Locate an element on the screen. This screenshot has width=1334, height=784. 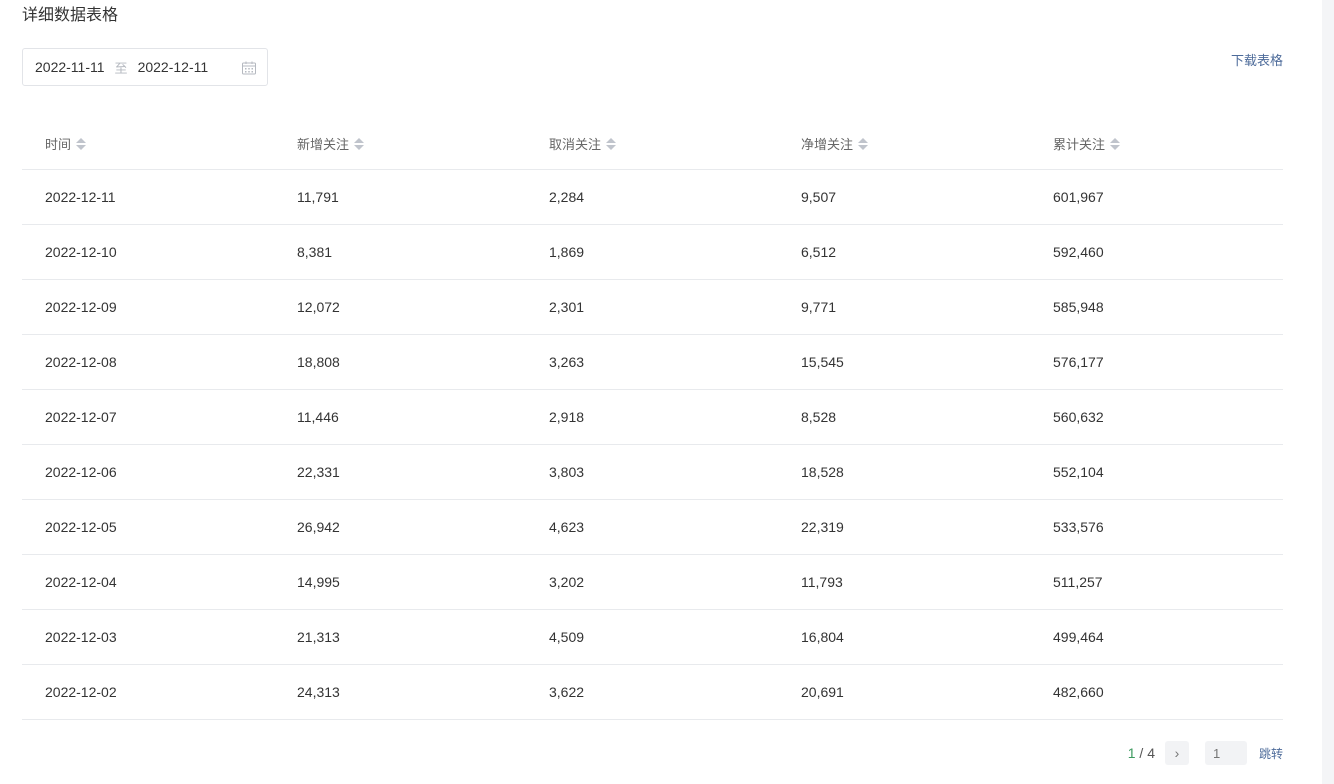
cell-total-follows: 585,948 is located at coordinates (1078, 307).